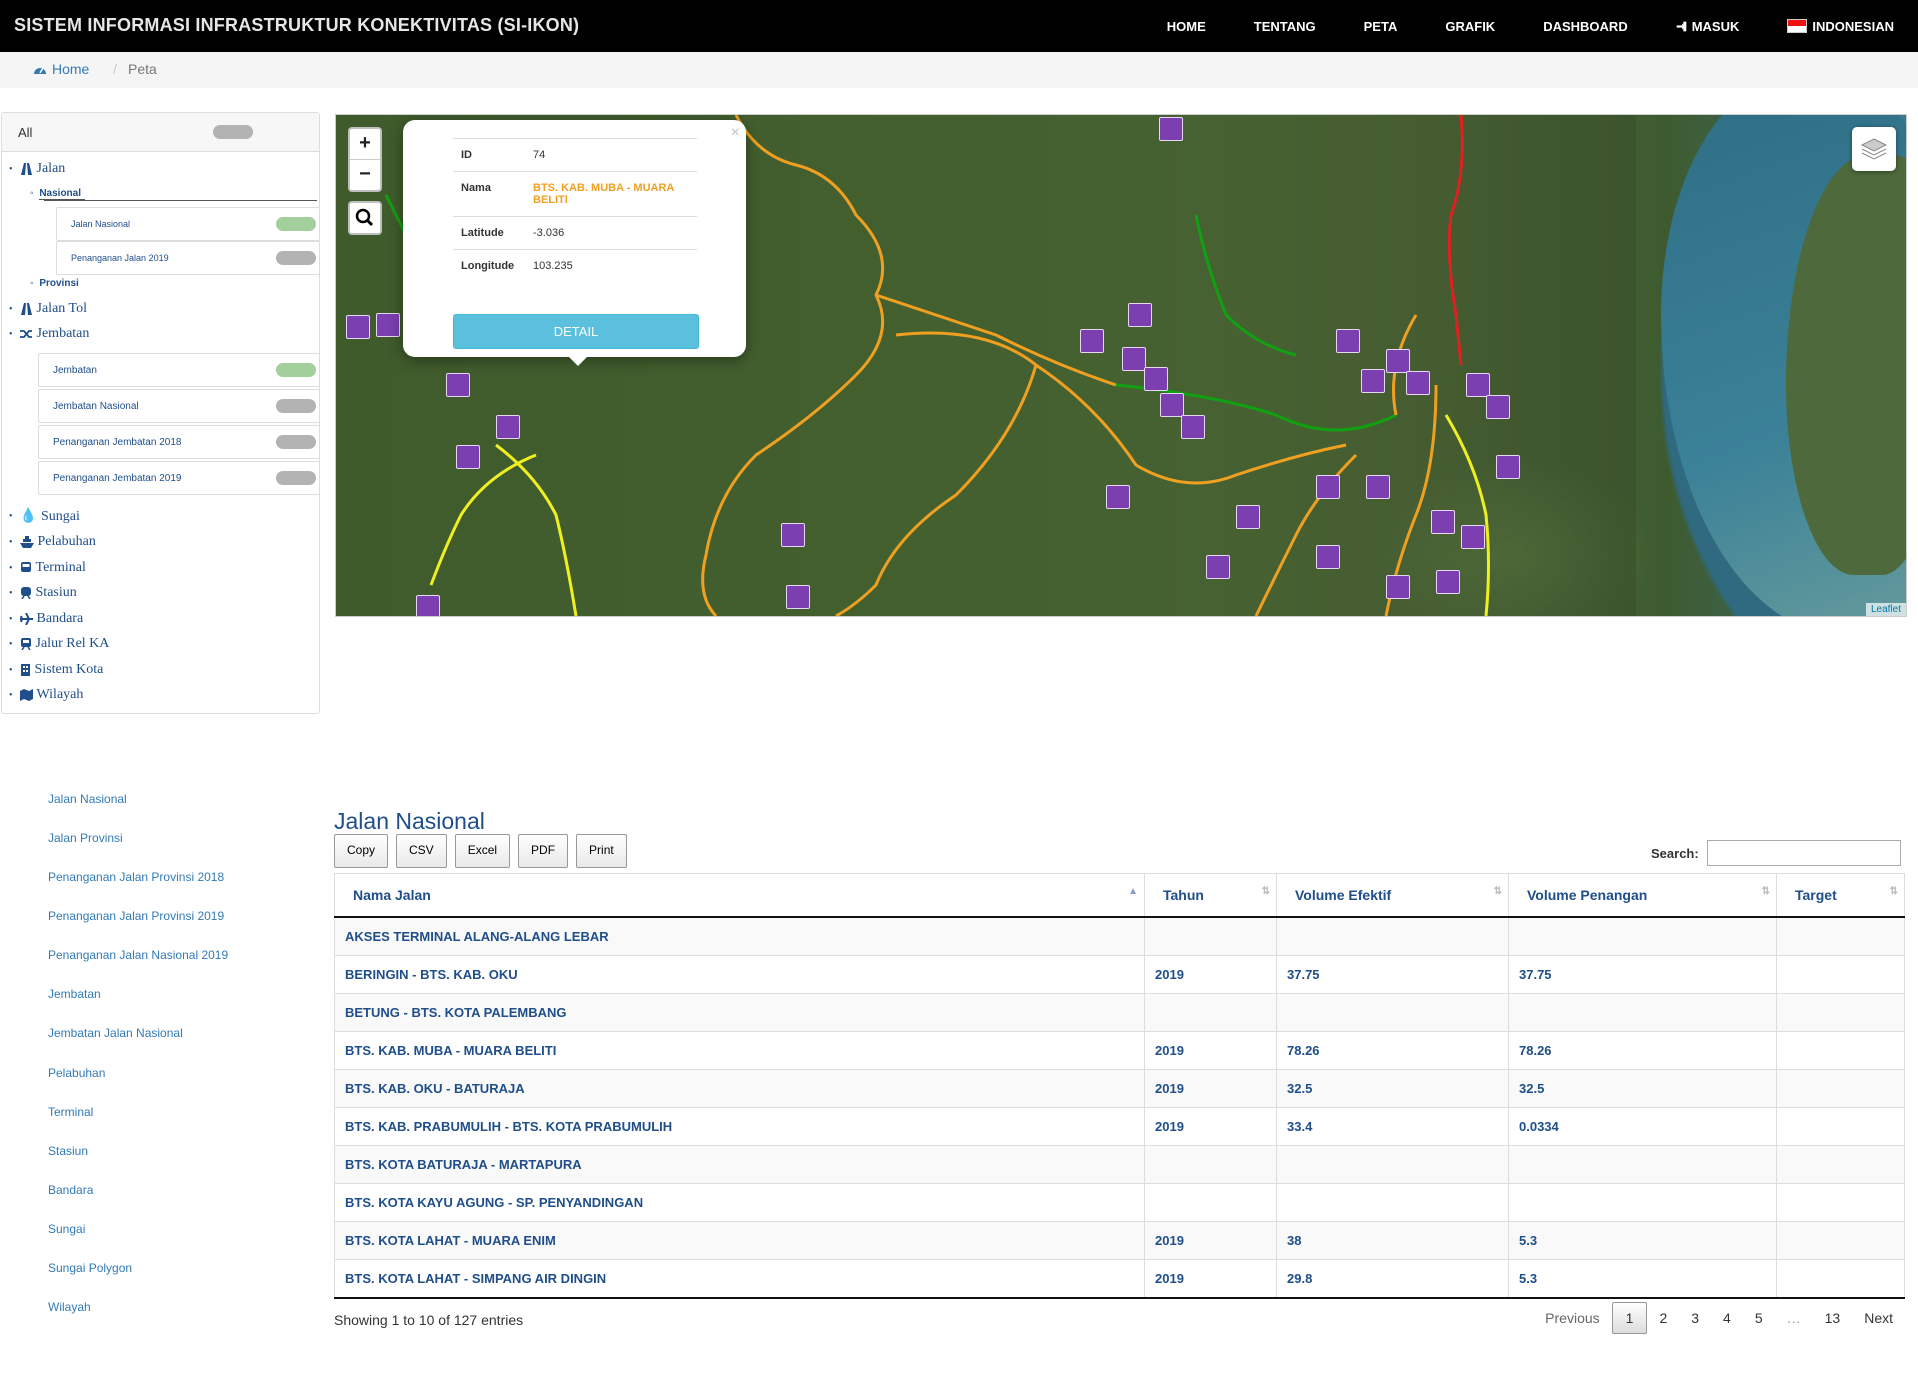 The image size is (1918, 1378). I want to click on link-bandara: Bandara, so click(70, 1190).